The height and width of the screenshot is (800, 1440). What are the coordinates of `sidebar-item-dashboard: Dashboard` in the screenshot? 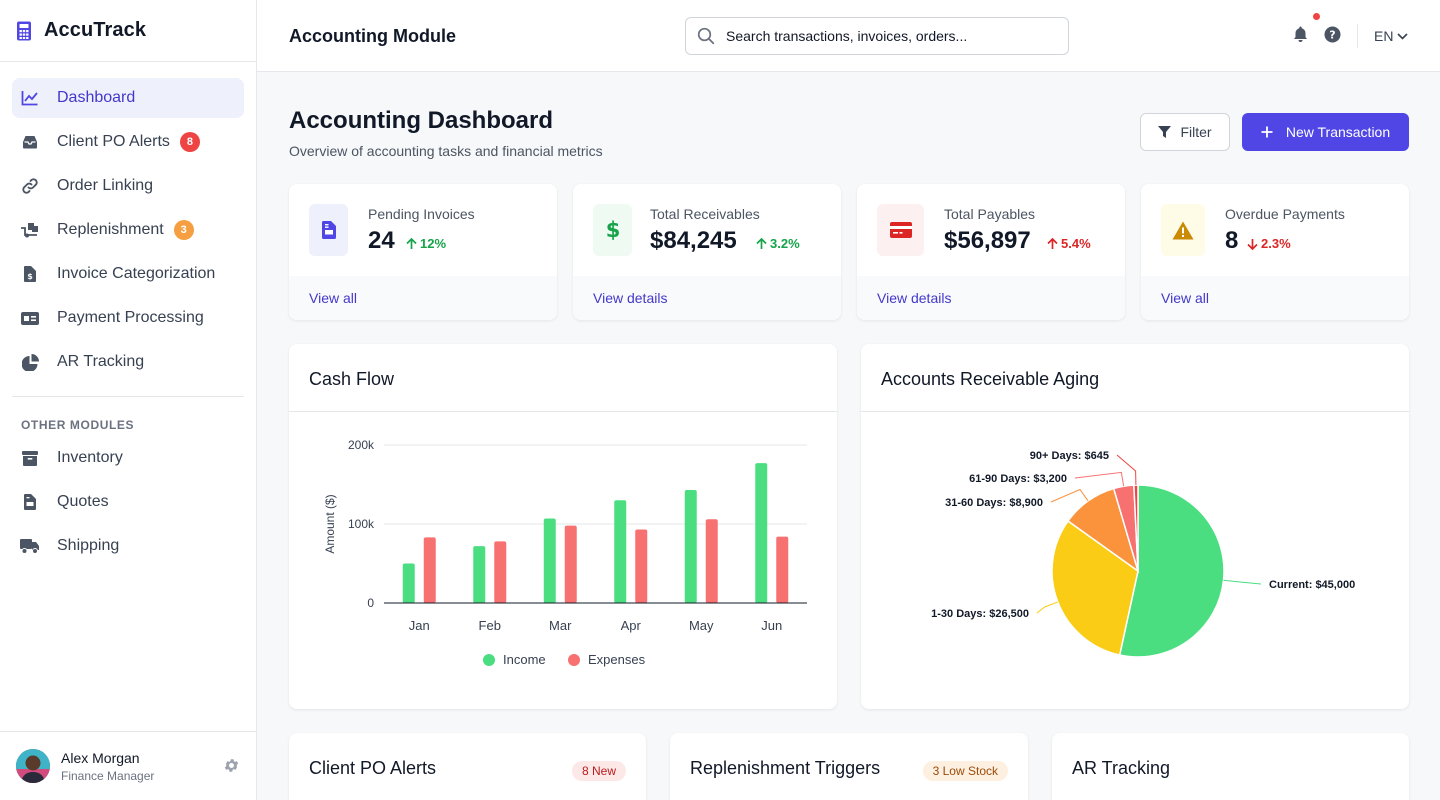 It's located at (128, 98).